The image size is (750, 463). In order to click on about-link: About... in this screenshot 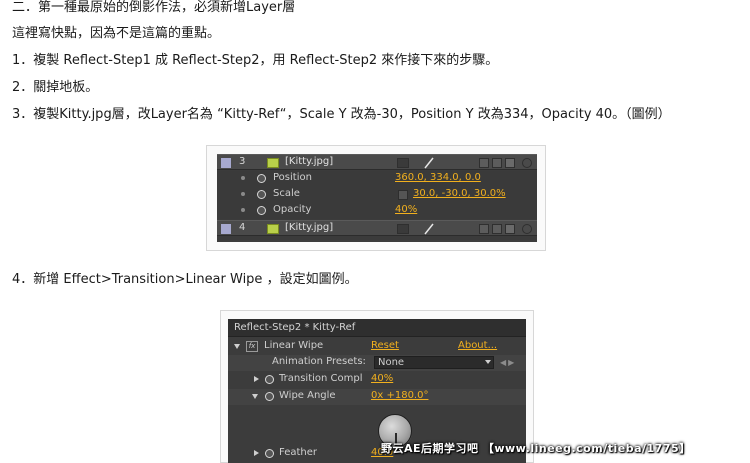, I will do `click(477, 345)`.